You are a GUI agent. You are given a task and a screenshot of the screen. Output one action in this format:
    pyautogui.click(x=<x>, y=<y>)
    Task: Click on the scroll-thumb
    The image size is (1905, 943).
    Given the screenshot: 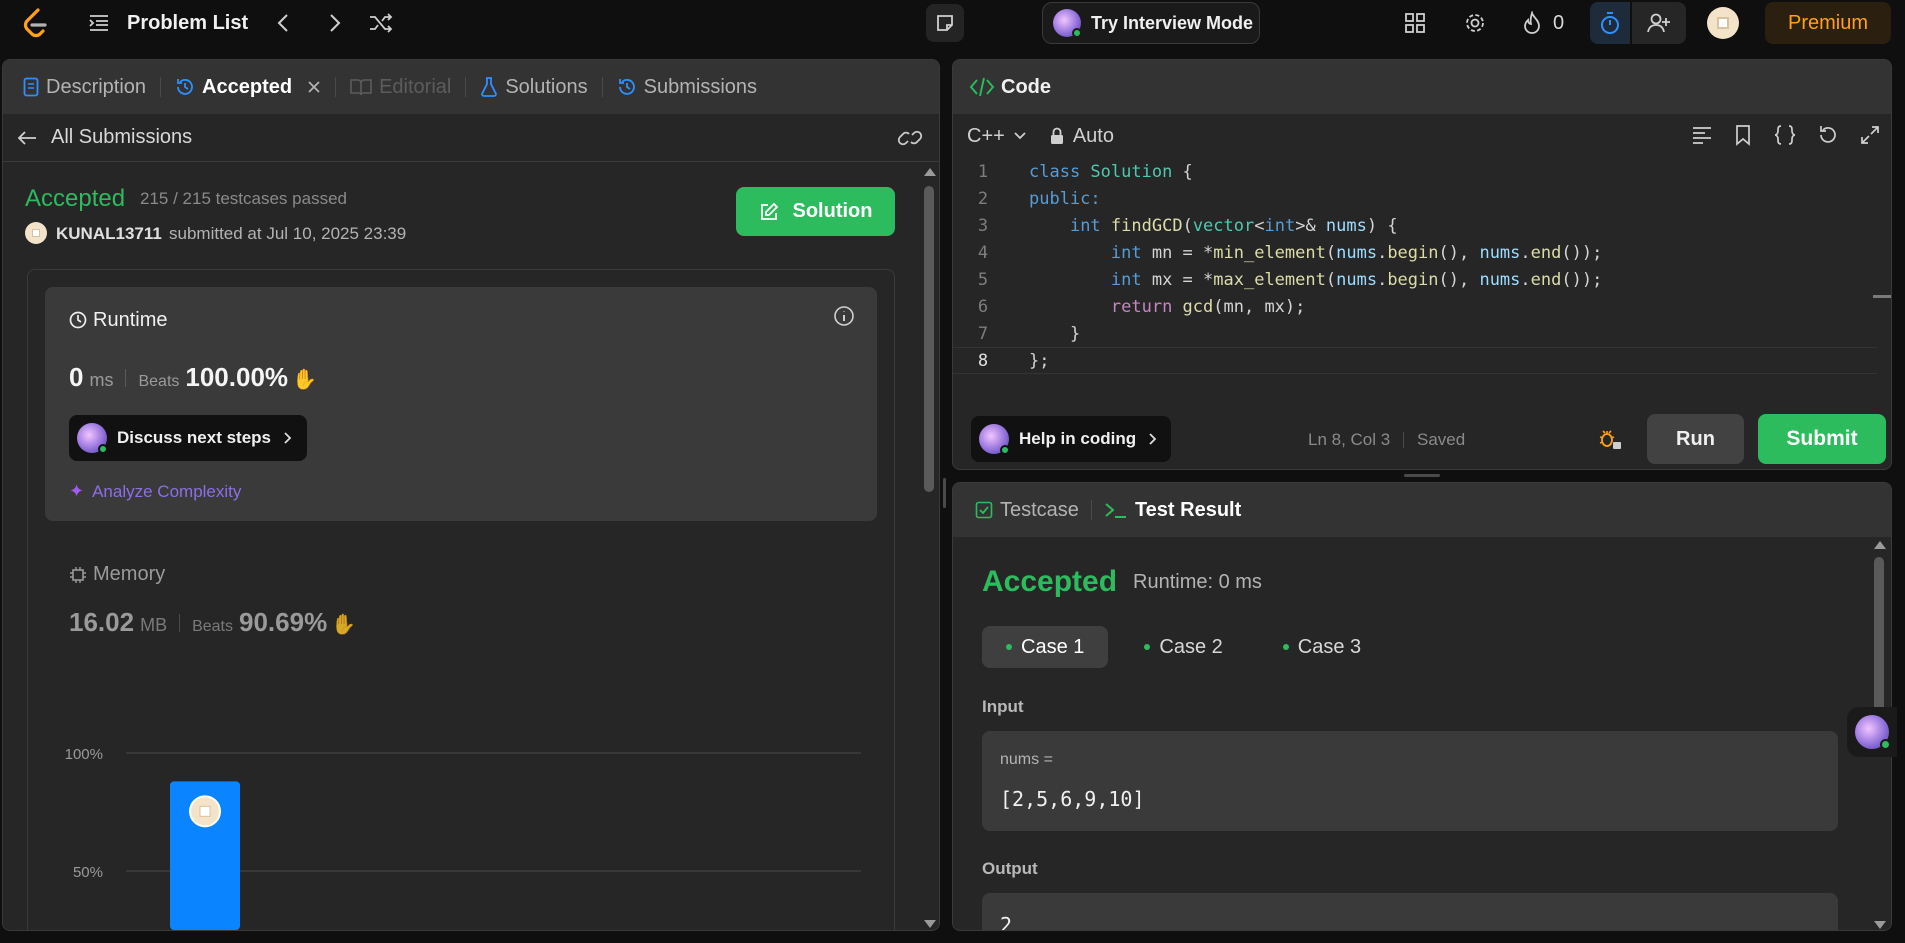 What is the action you would take?
    pyautogui.click(x=929, y=339)
    